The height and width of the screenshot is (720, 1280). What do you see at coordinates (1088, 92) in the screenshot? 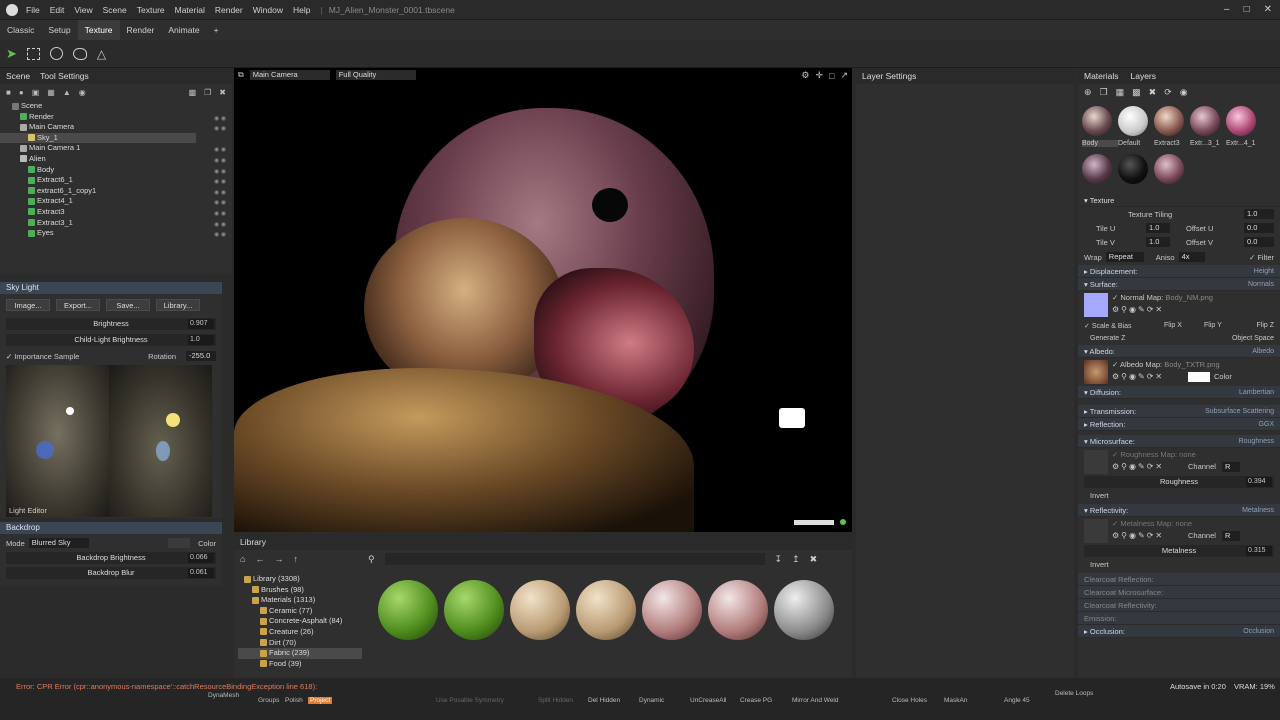
I see `add-material-icon: ⊕` at bounding box center [1088, 92].